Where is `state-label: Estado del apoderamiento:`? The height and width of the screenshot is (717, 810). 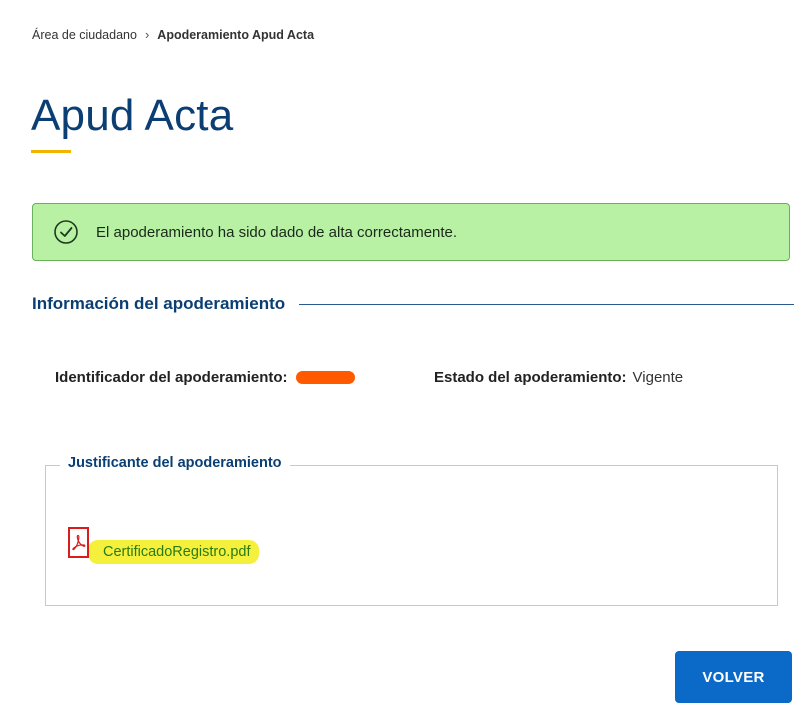
state-label: Estado del apoderamiento: is located at coordinates (530, 377).